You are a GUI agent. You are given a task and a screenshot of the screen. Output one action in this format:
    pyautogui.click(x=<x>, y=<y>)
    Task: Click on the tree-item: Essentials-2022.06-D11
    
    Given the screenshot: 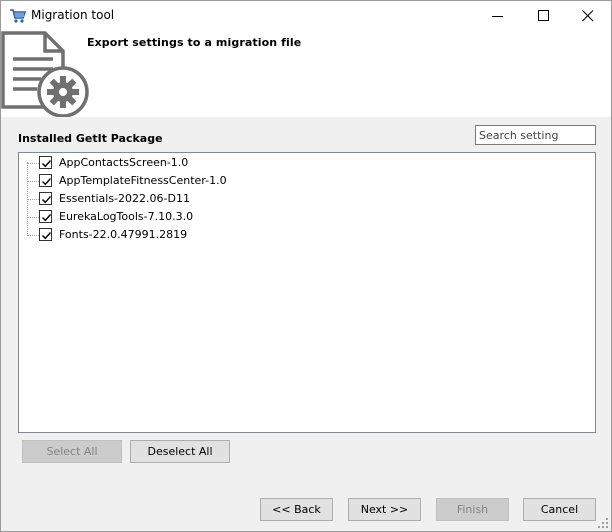 What is the action you would take?
    pyautogui.click(x=219, y=199)
    